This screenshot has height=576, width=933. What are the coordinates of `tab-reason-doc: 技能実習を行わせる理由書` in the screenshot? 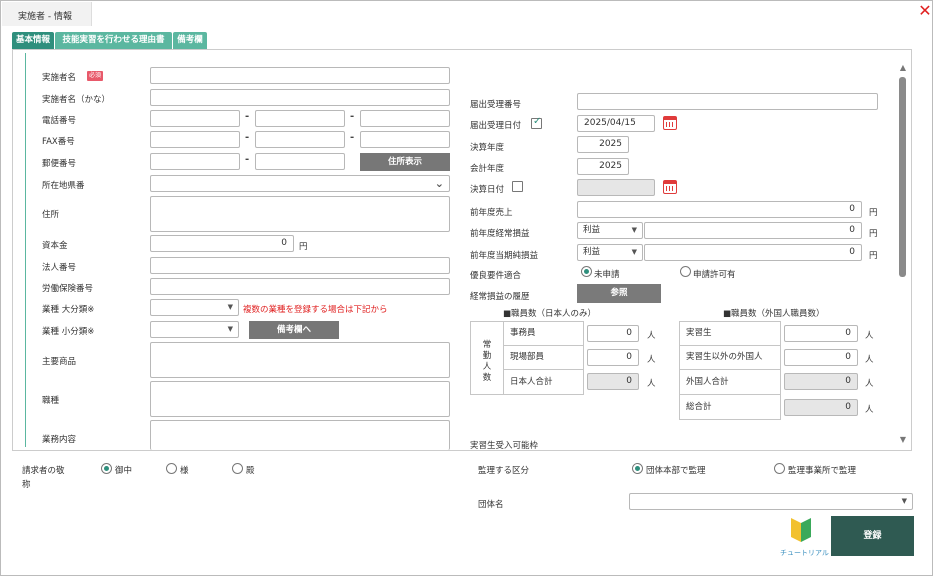 It's located at (113, 40).